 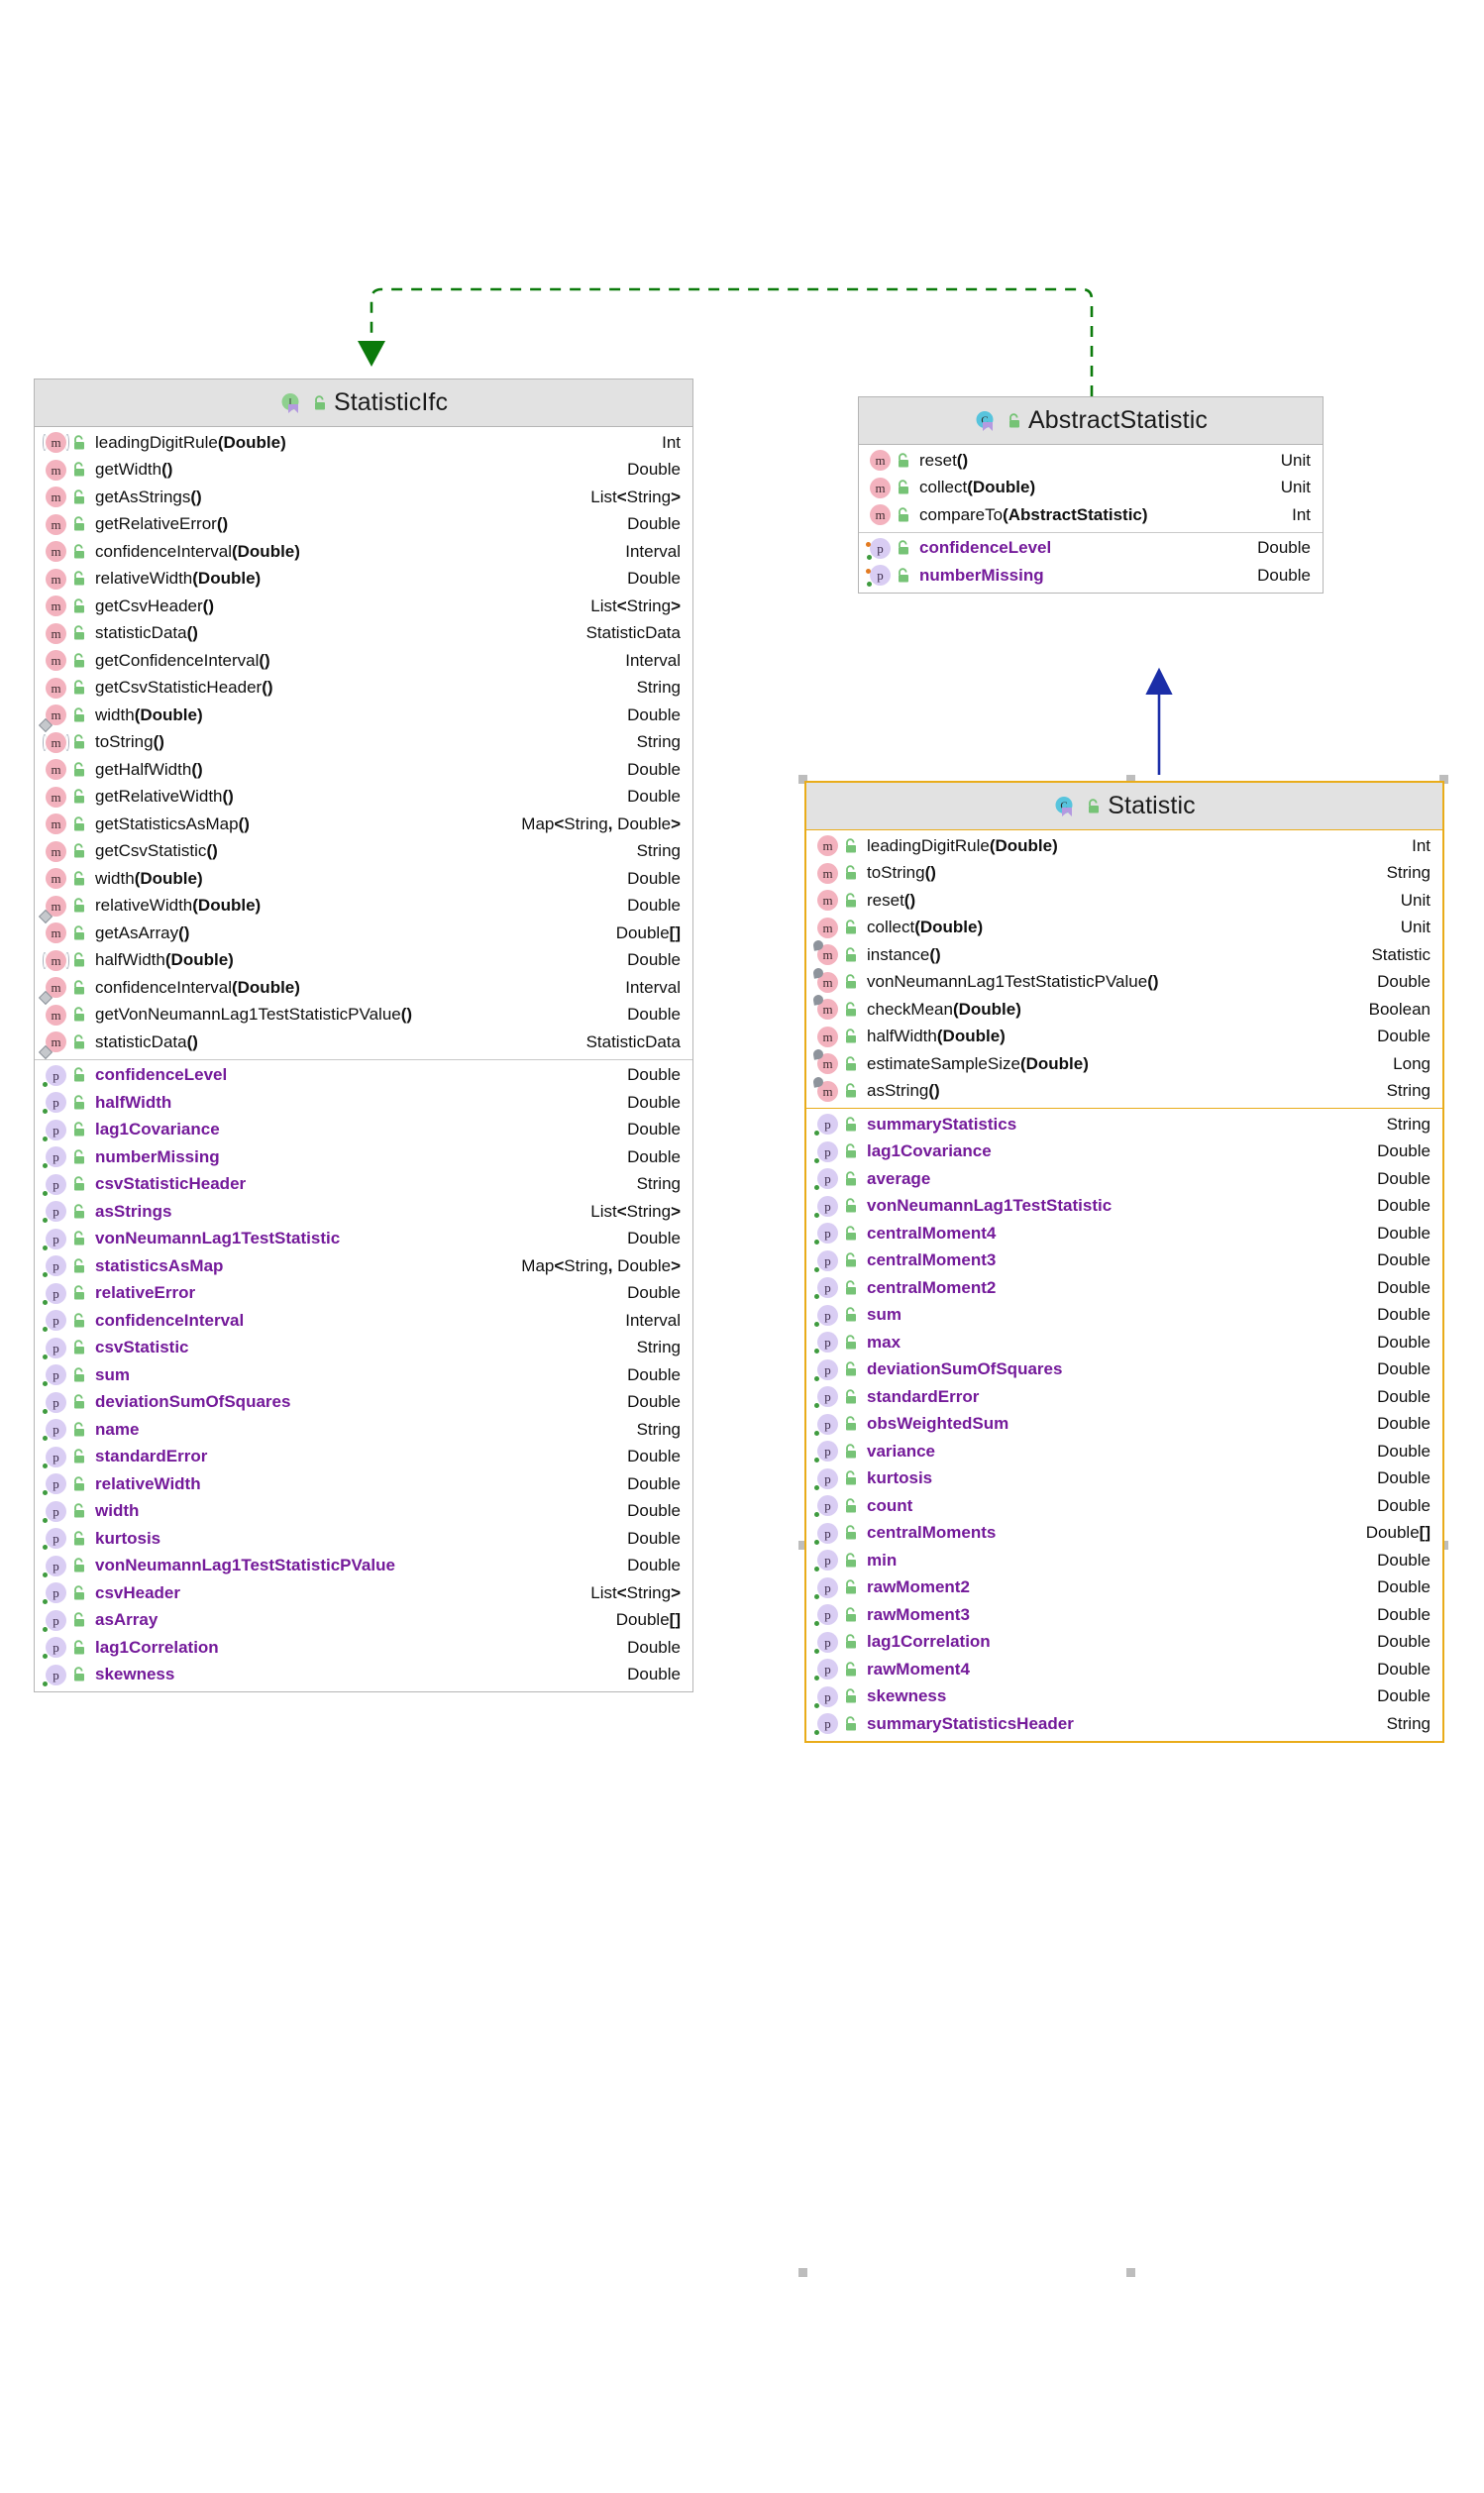 I want to click on method-row: m getHalfWidth() Double, so click(x=364, y=770).